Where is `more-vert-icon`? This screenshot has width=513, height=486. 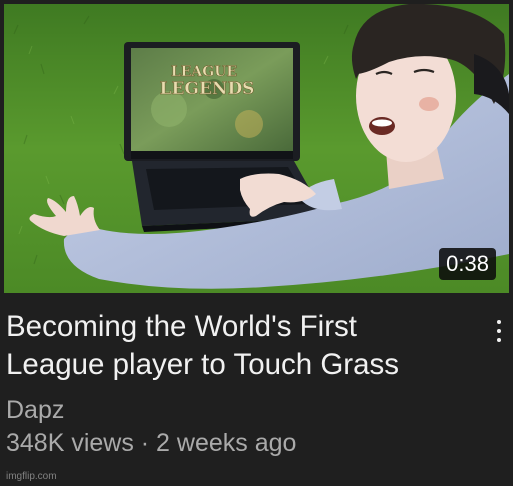
more-vert-icon is located at coordinates (499, 335).